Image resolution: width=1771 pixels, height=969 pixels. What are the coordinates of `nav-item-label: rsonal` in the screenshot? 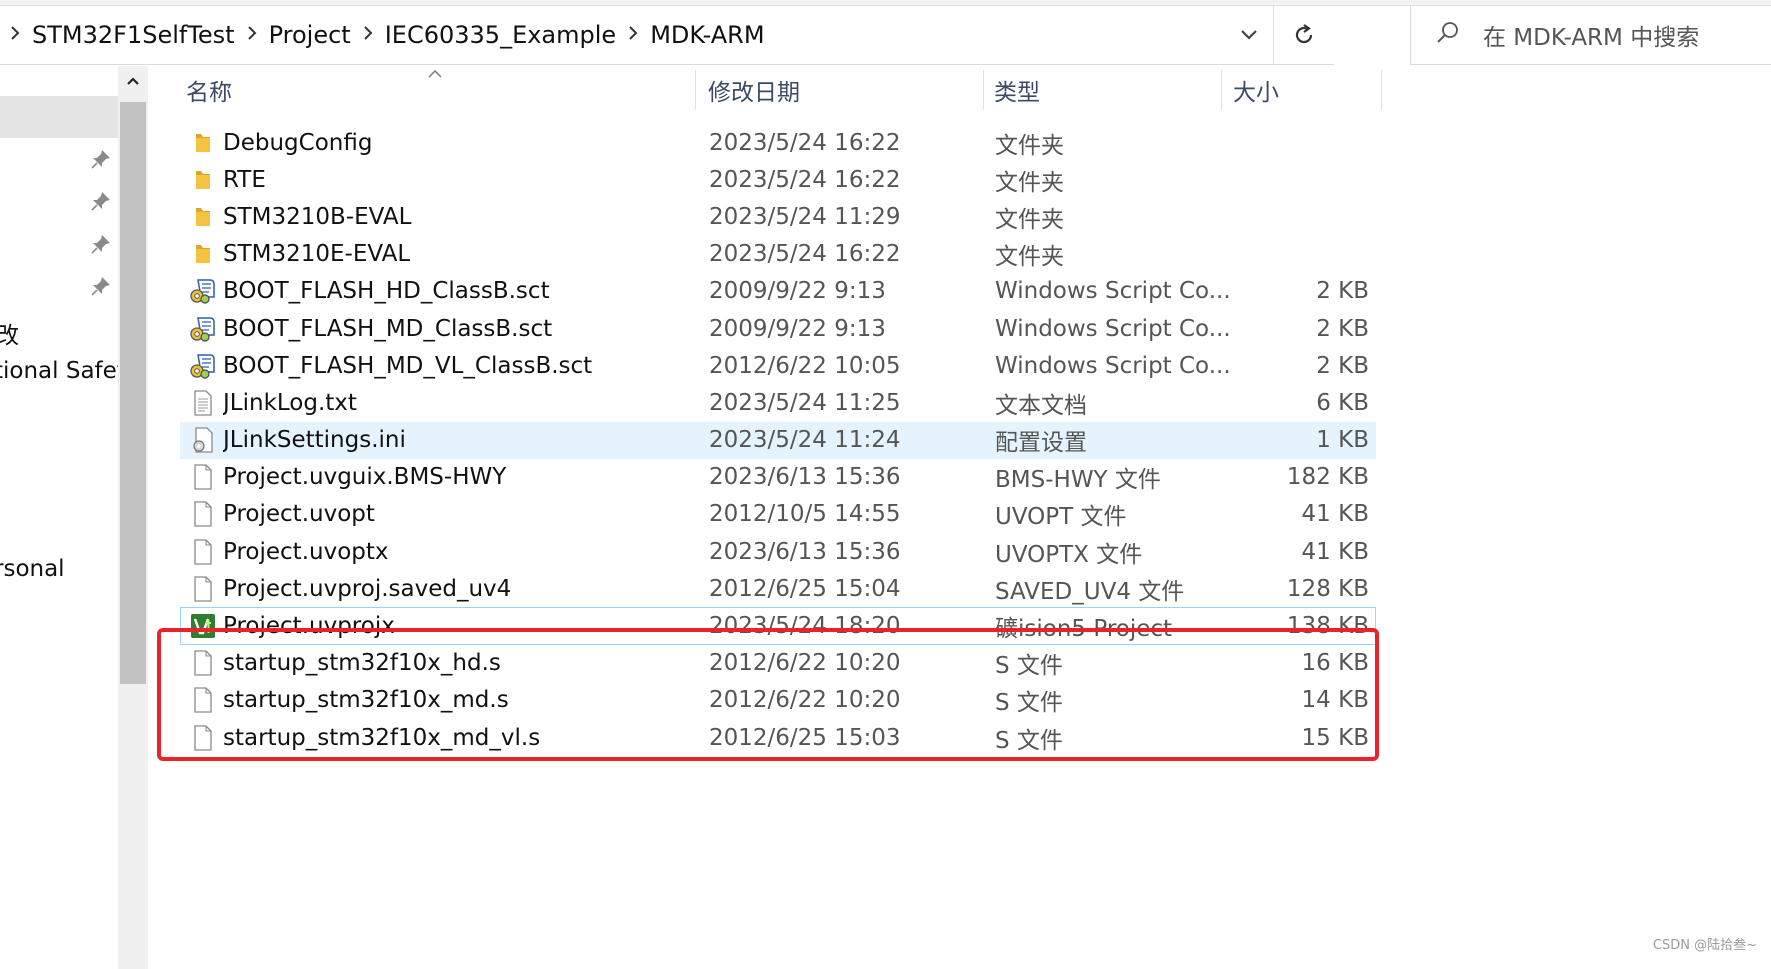 It's located at (32, 569).